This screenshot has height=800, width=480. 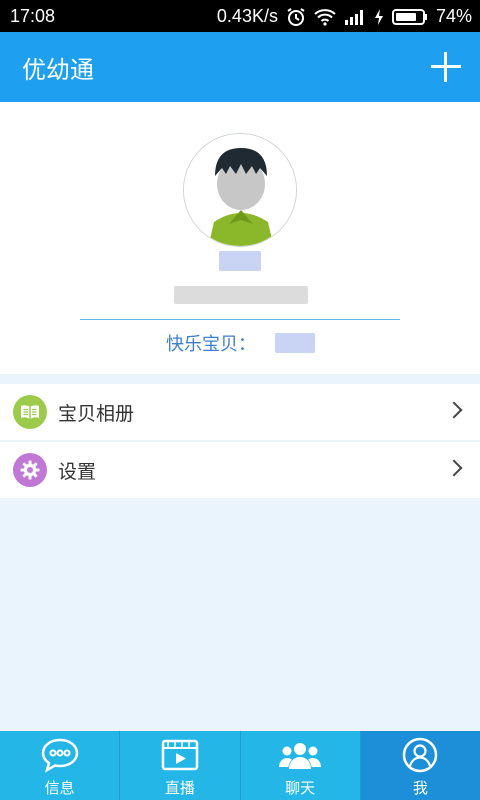 I want to click on video-icon, so click(x=180, y=757).